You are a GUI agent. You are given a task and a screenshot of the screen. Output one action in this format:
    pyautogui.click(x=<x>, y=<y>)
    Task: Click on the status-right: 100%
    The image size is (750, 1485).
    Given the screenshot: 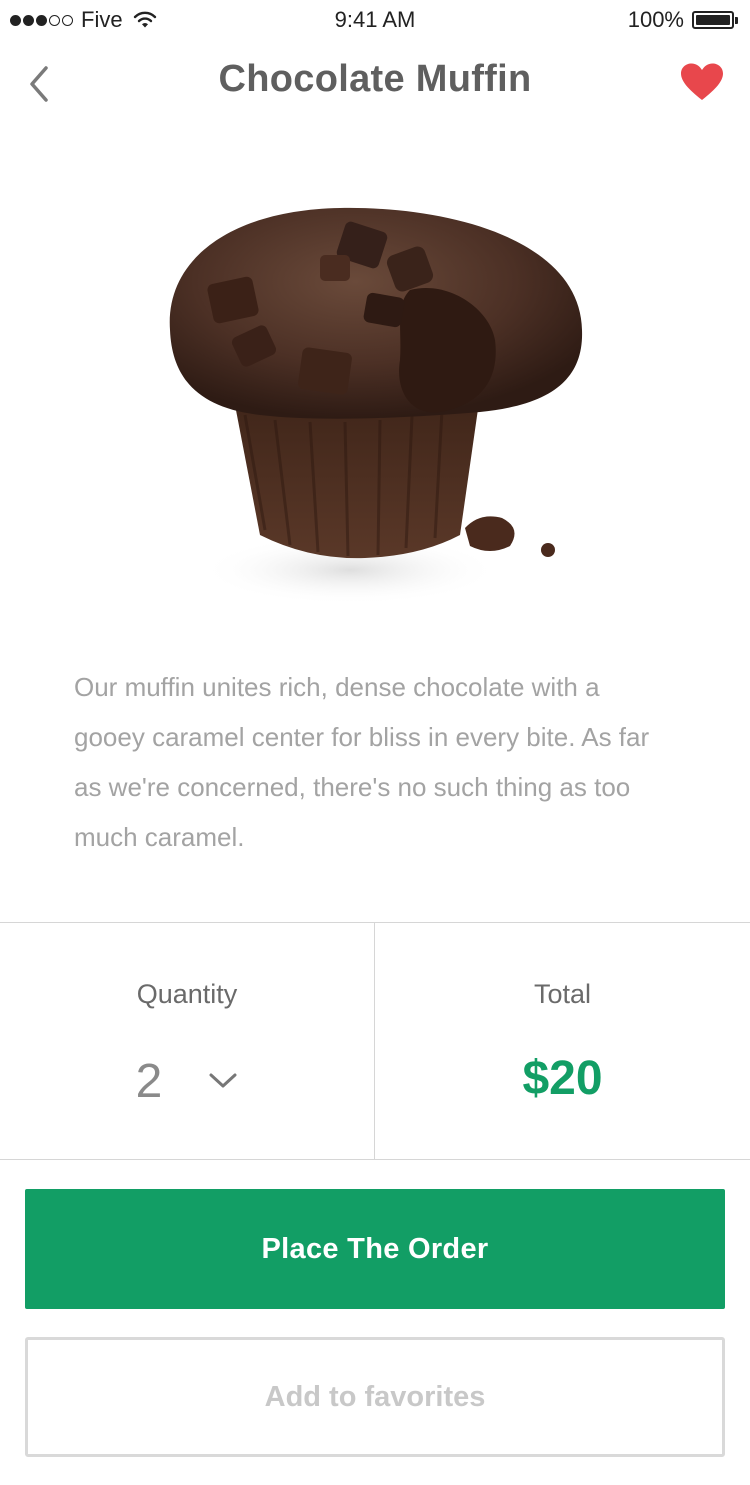 What is the action you would take?
    pyautogui.click(x=683, y=20)
    